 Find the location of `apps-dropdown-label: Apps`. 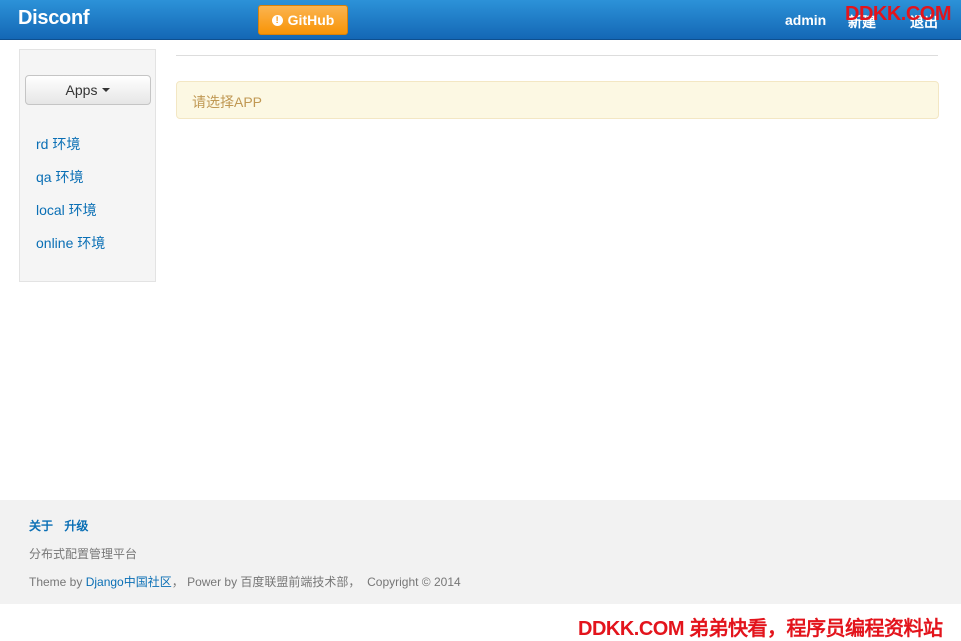

apps-dropdown-label: Apps is located at coordinates (81, 90).